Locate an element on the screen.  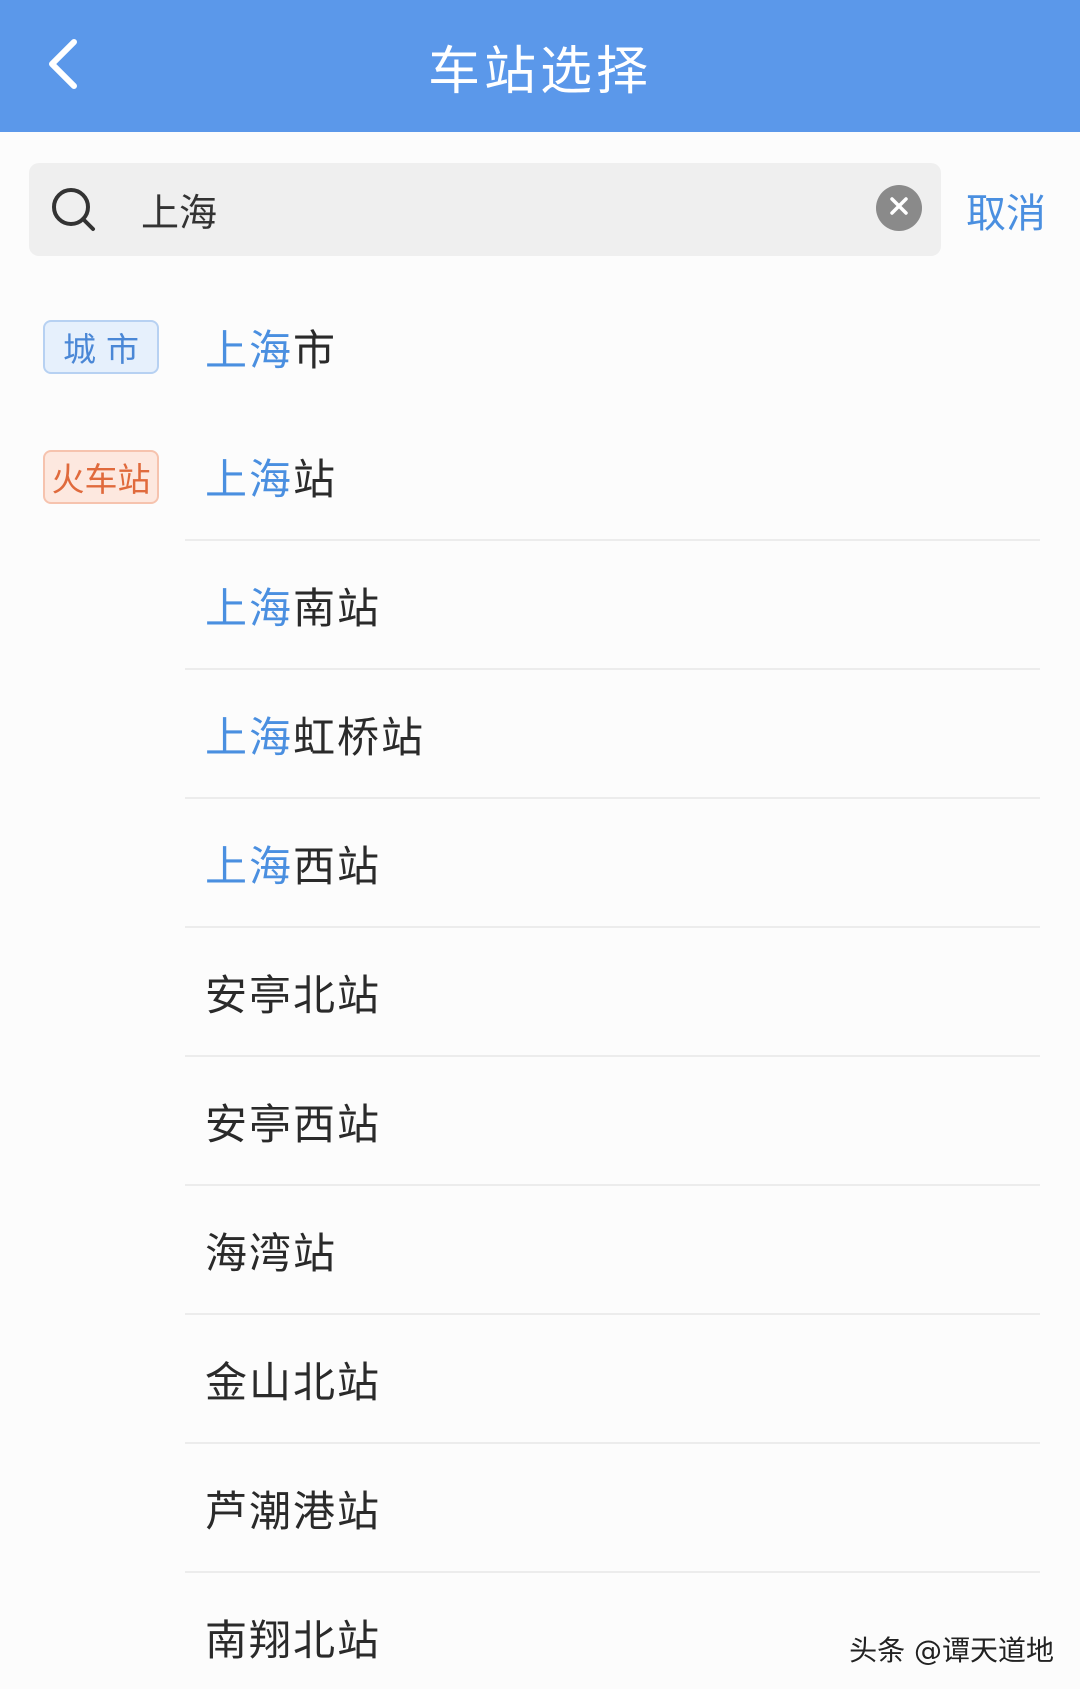
result-name: 上海 南站 is located at coordinates (293, 605).